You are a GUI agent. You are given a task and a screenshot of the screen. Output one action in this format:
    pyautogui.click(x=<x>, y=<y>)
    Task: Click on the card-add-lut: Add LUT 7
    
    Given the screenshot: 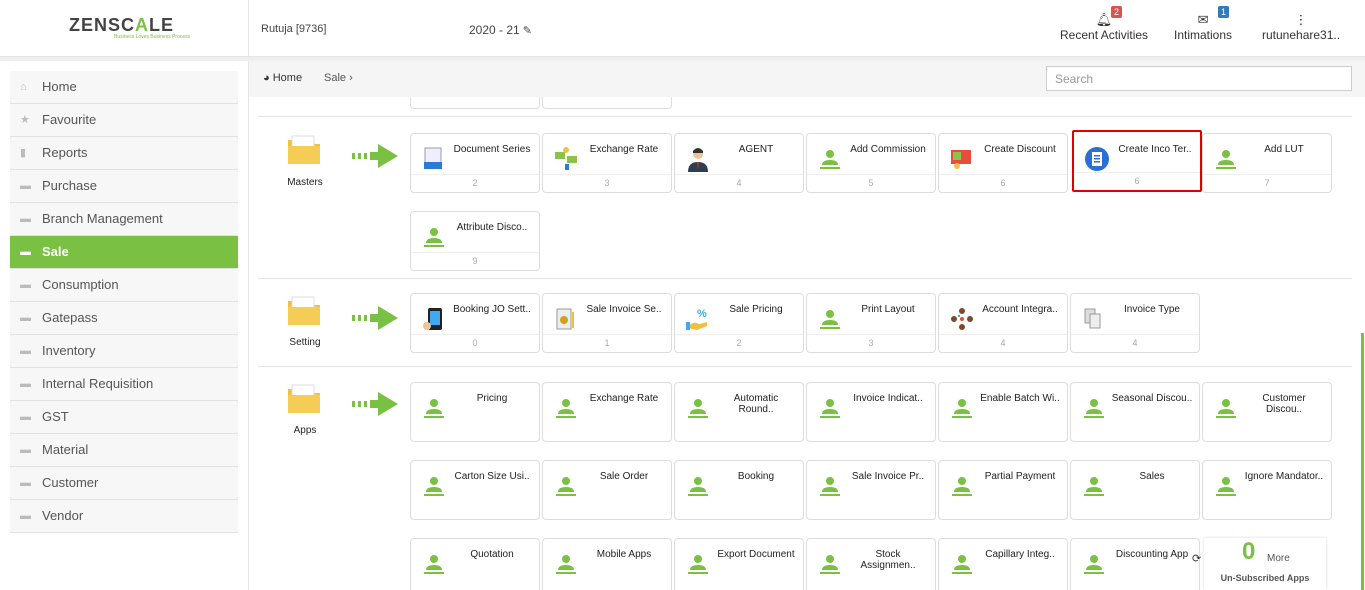 What is the action you would take?
    pyautogui.click(x=1267, y=163)
    